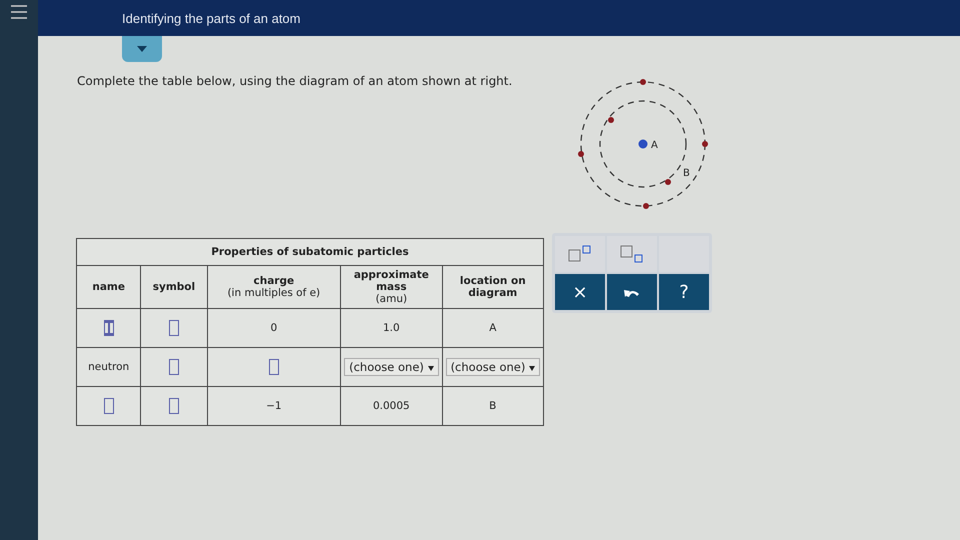 The image size is (960, 540). Describe the element at coordinates (580, 292) in the screenshot. I see `clear-button: ×` at that location.